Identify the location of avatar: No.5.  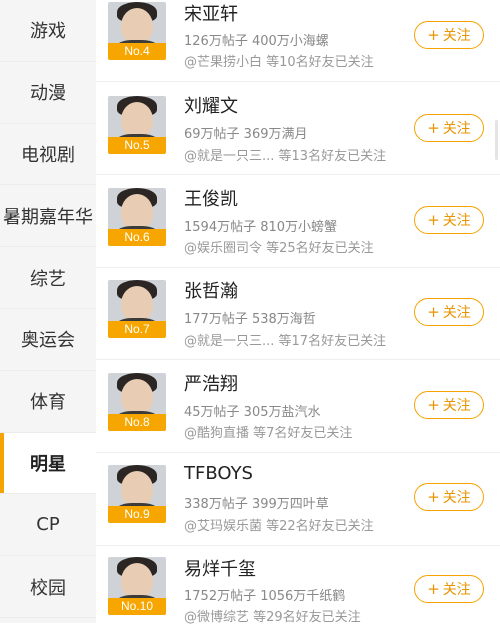
(137, 125).